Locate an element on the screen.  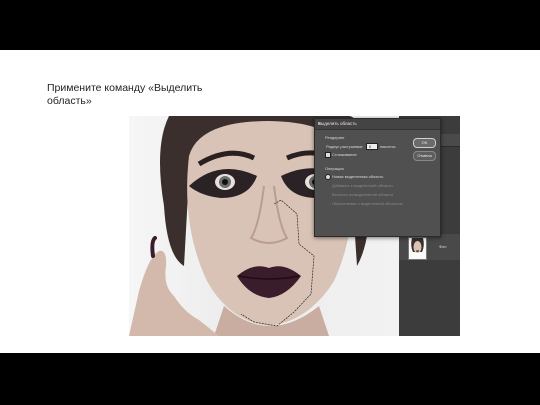
dialog-titlebar: Выделить область × is located at coordinates (377, 124).